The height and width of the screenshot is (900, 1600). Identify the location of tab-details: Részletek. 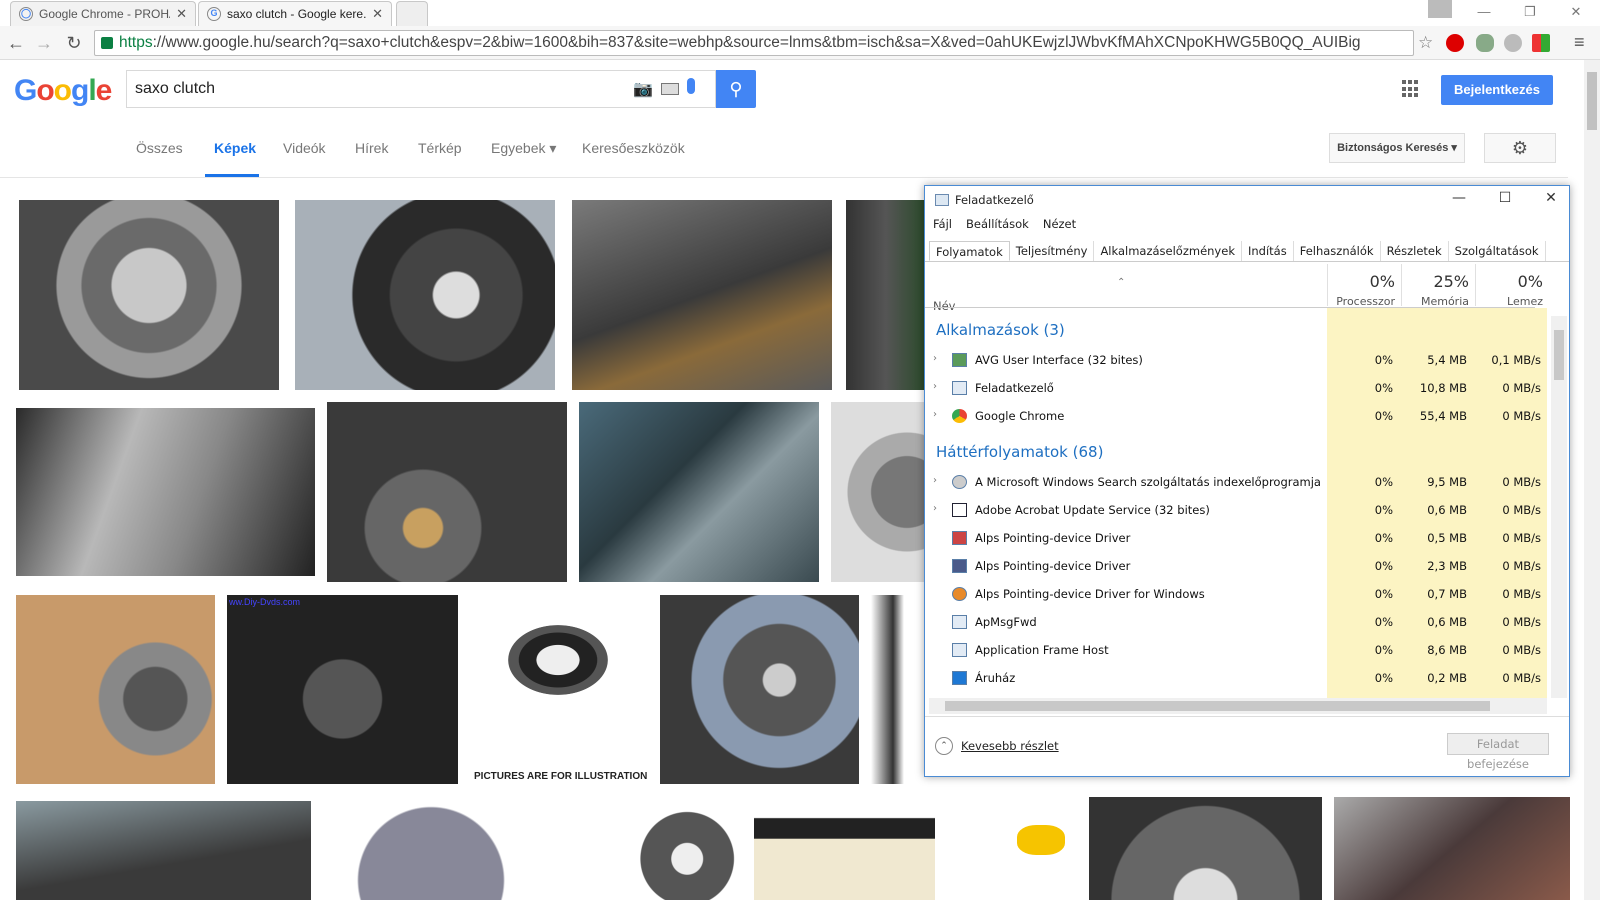
(1415, 251).